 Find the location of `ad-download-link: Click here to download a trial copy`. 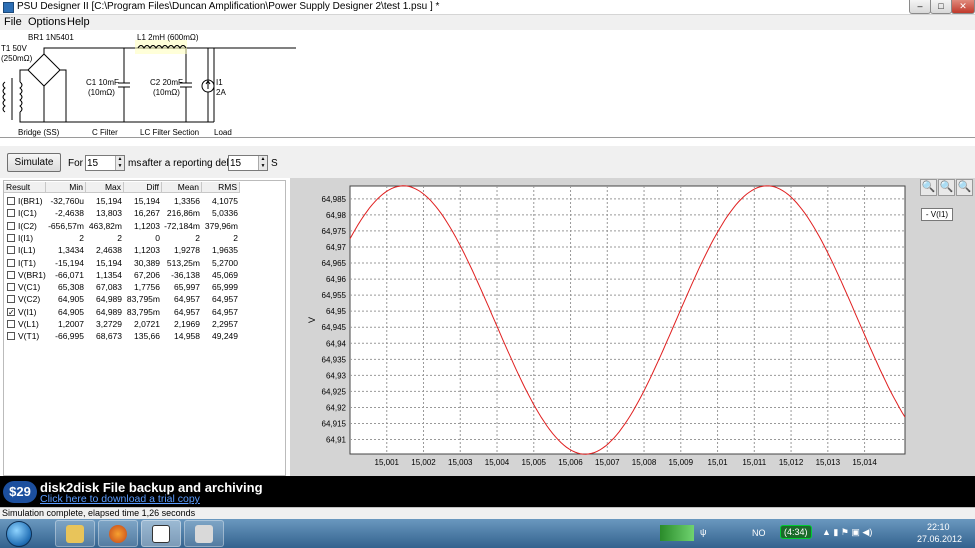

ad-download-link: Click here to download a trial copy is located at coordinates (120, 499).